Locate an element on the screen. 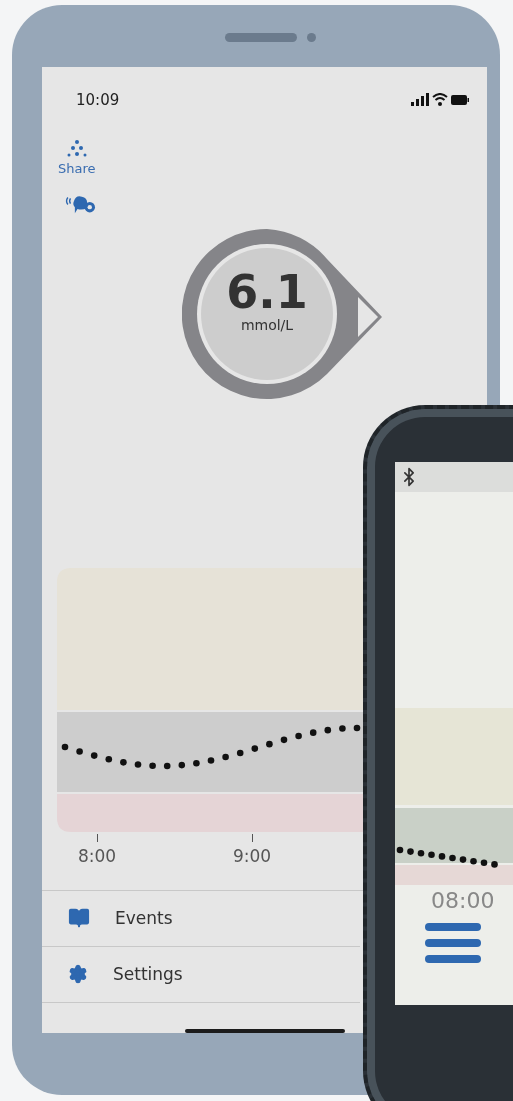 The height and width of the screenshot is (1101, 513). status-time: 10:09 is located at coordinates (98, 99).